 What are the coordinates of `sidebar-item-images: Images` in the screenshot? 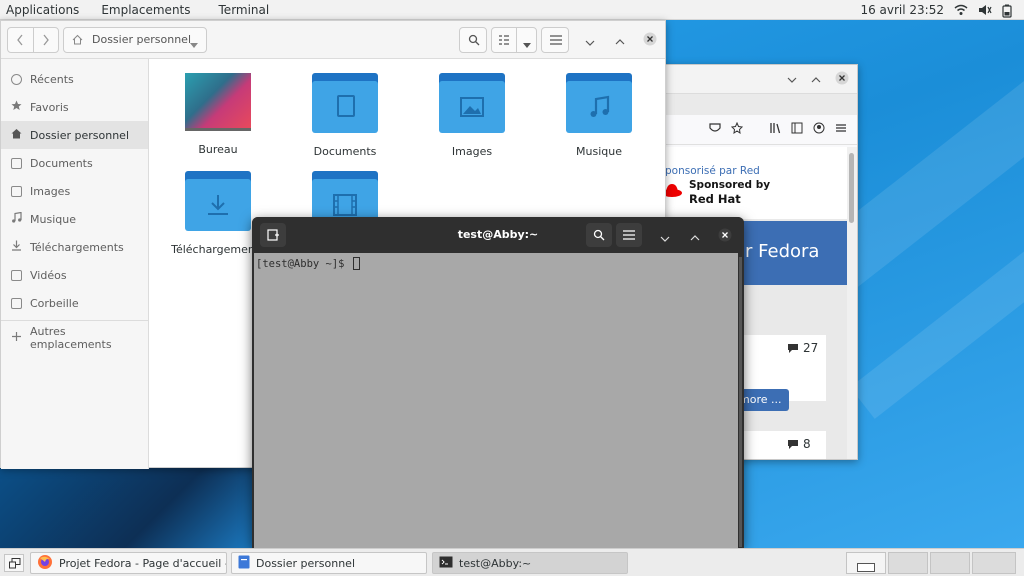 It's located at (74, 191).